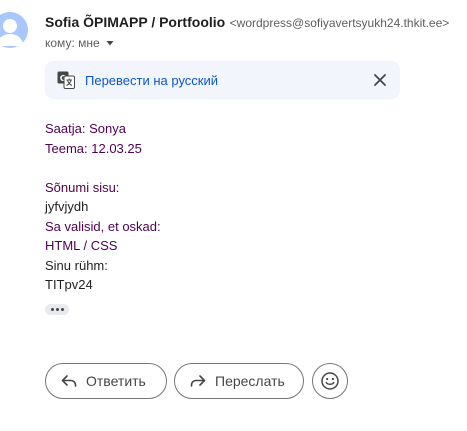 The image size is (467, 431). Describe the element at coordinates (339, 23) in the screenshot. I see `sender-email: <wordpress@sofiyavertsyukh24.thkit.ee>` at that location.